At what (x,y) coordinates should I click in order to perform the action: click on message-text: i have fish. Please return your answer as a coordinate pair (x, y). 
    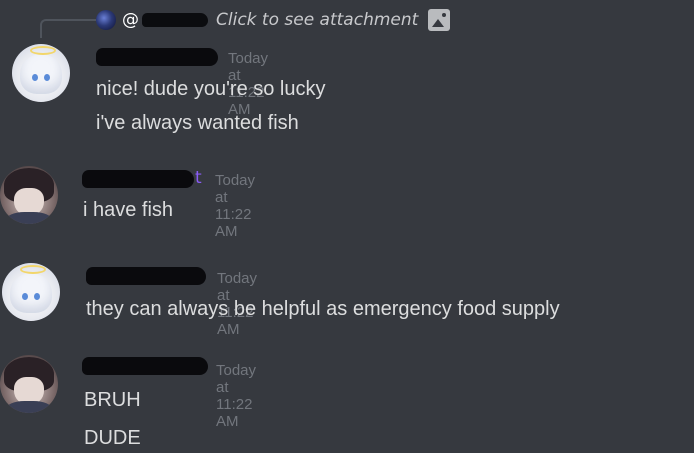
    Looking at the image, I should click on (128, 210).